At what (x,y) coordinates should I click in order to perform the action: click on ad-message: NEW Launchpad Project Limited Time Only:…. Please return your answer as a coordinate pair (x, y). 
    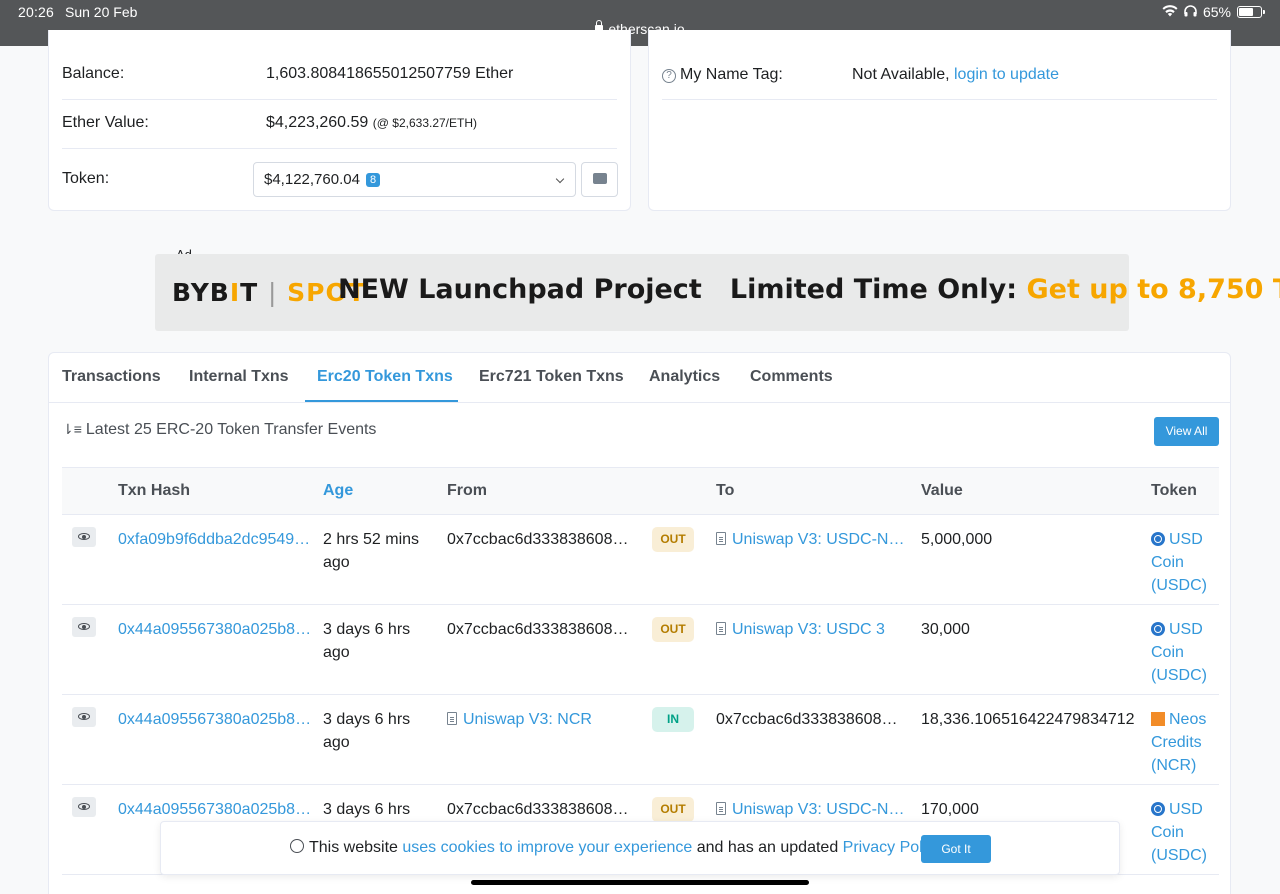
    Looking at the image, I should click on (809, 289).